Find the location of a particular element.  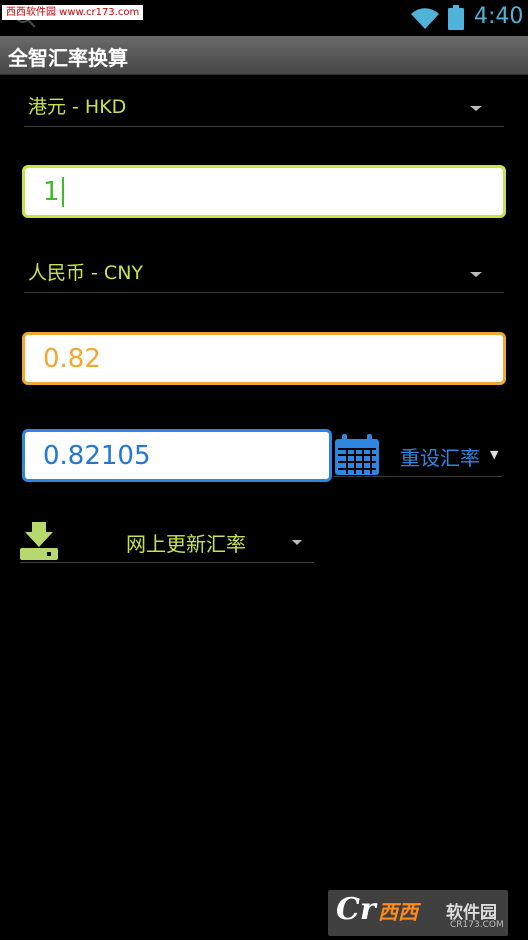

clock: 4:40 is located at coordinates (499, 16).